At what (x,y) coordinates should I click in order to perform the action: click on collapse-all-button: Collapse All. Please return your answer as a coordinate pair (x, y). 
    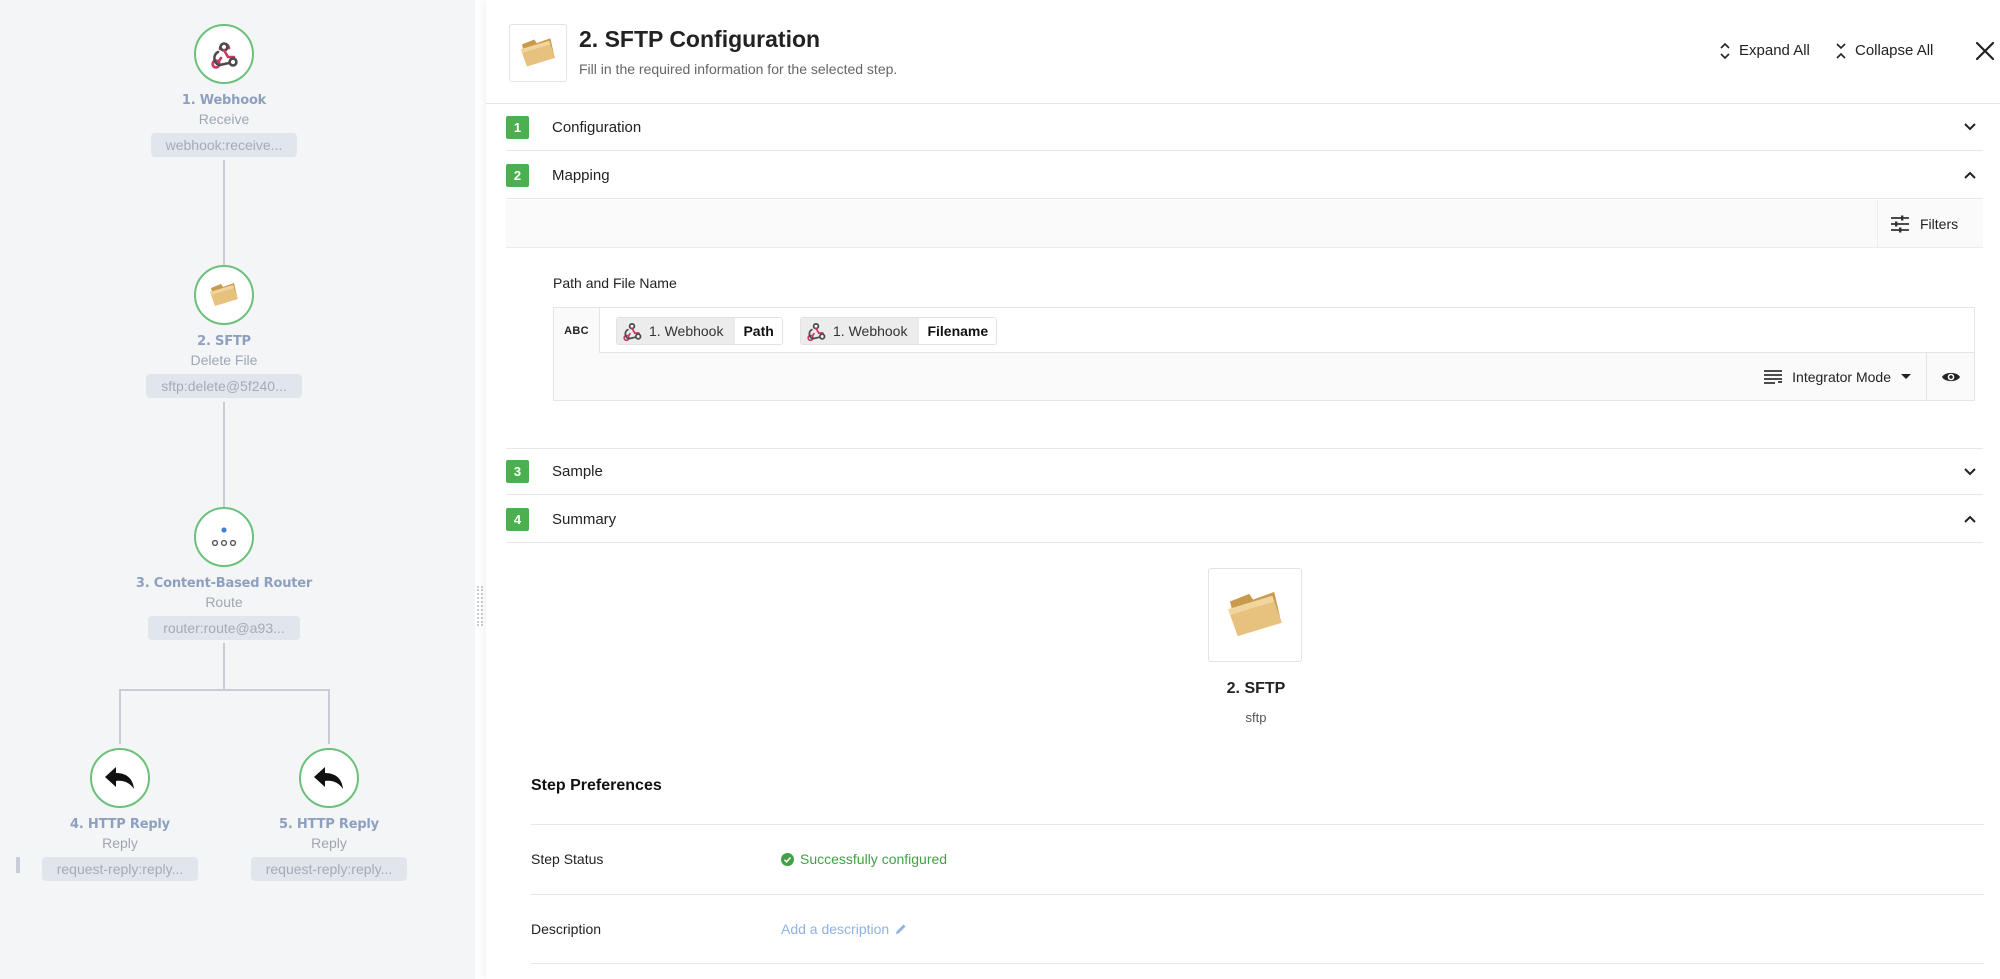
    Looking at the image, I should click on (1884, 50).